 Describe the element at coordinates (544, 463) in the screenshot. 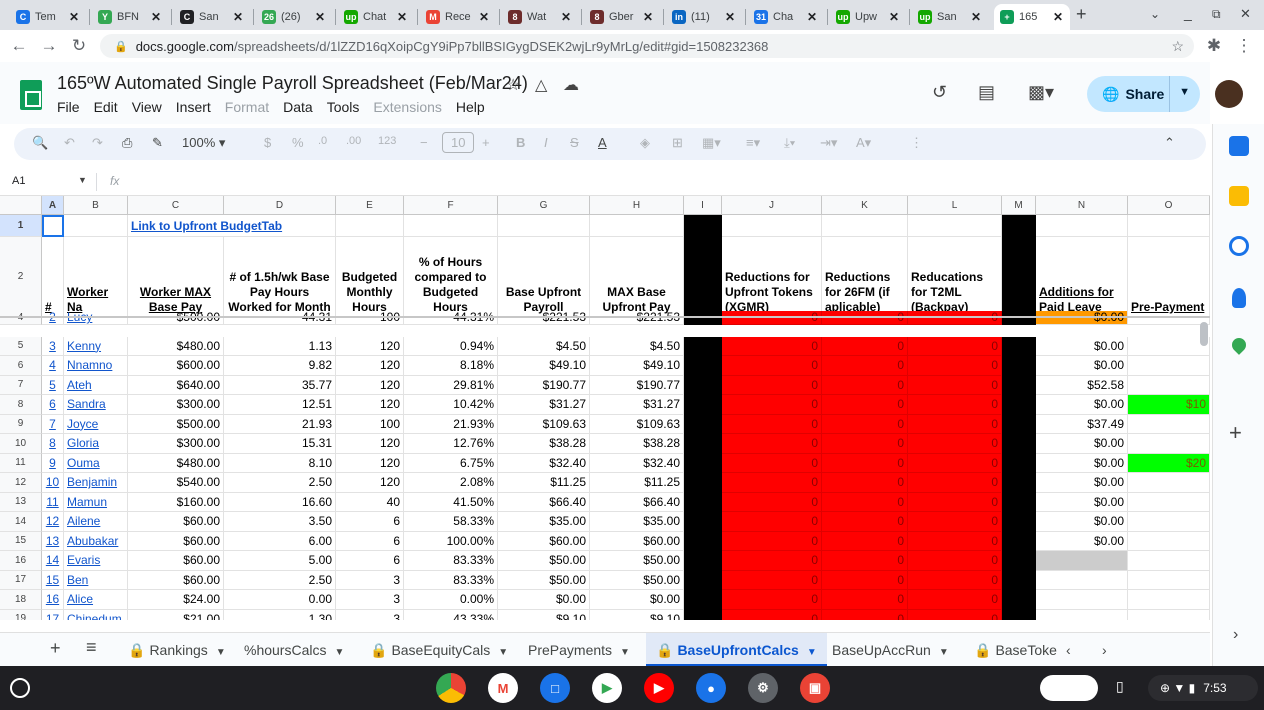

I see `base-upfront-payroll: $32.40` at that location.